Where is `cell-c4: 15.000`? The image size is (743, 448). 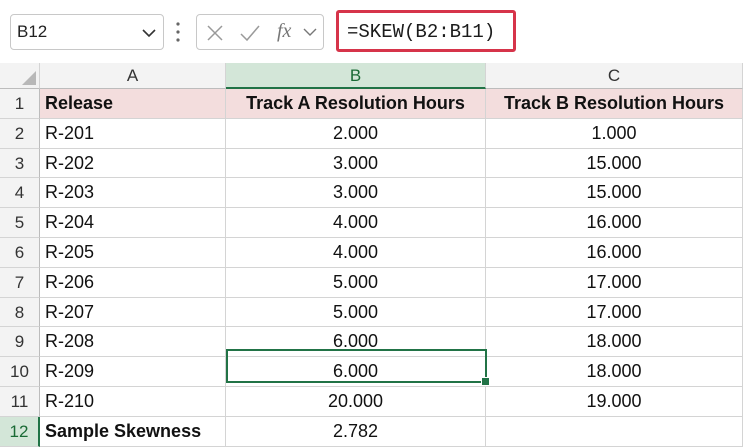
cell-c4: 15.000 is located at coordinates (614, 193).